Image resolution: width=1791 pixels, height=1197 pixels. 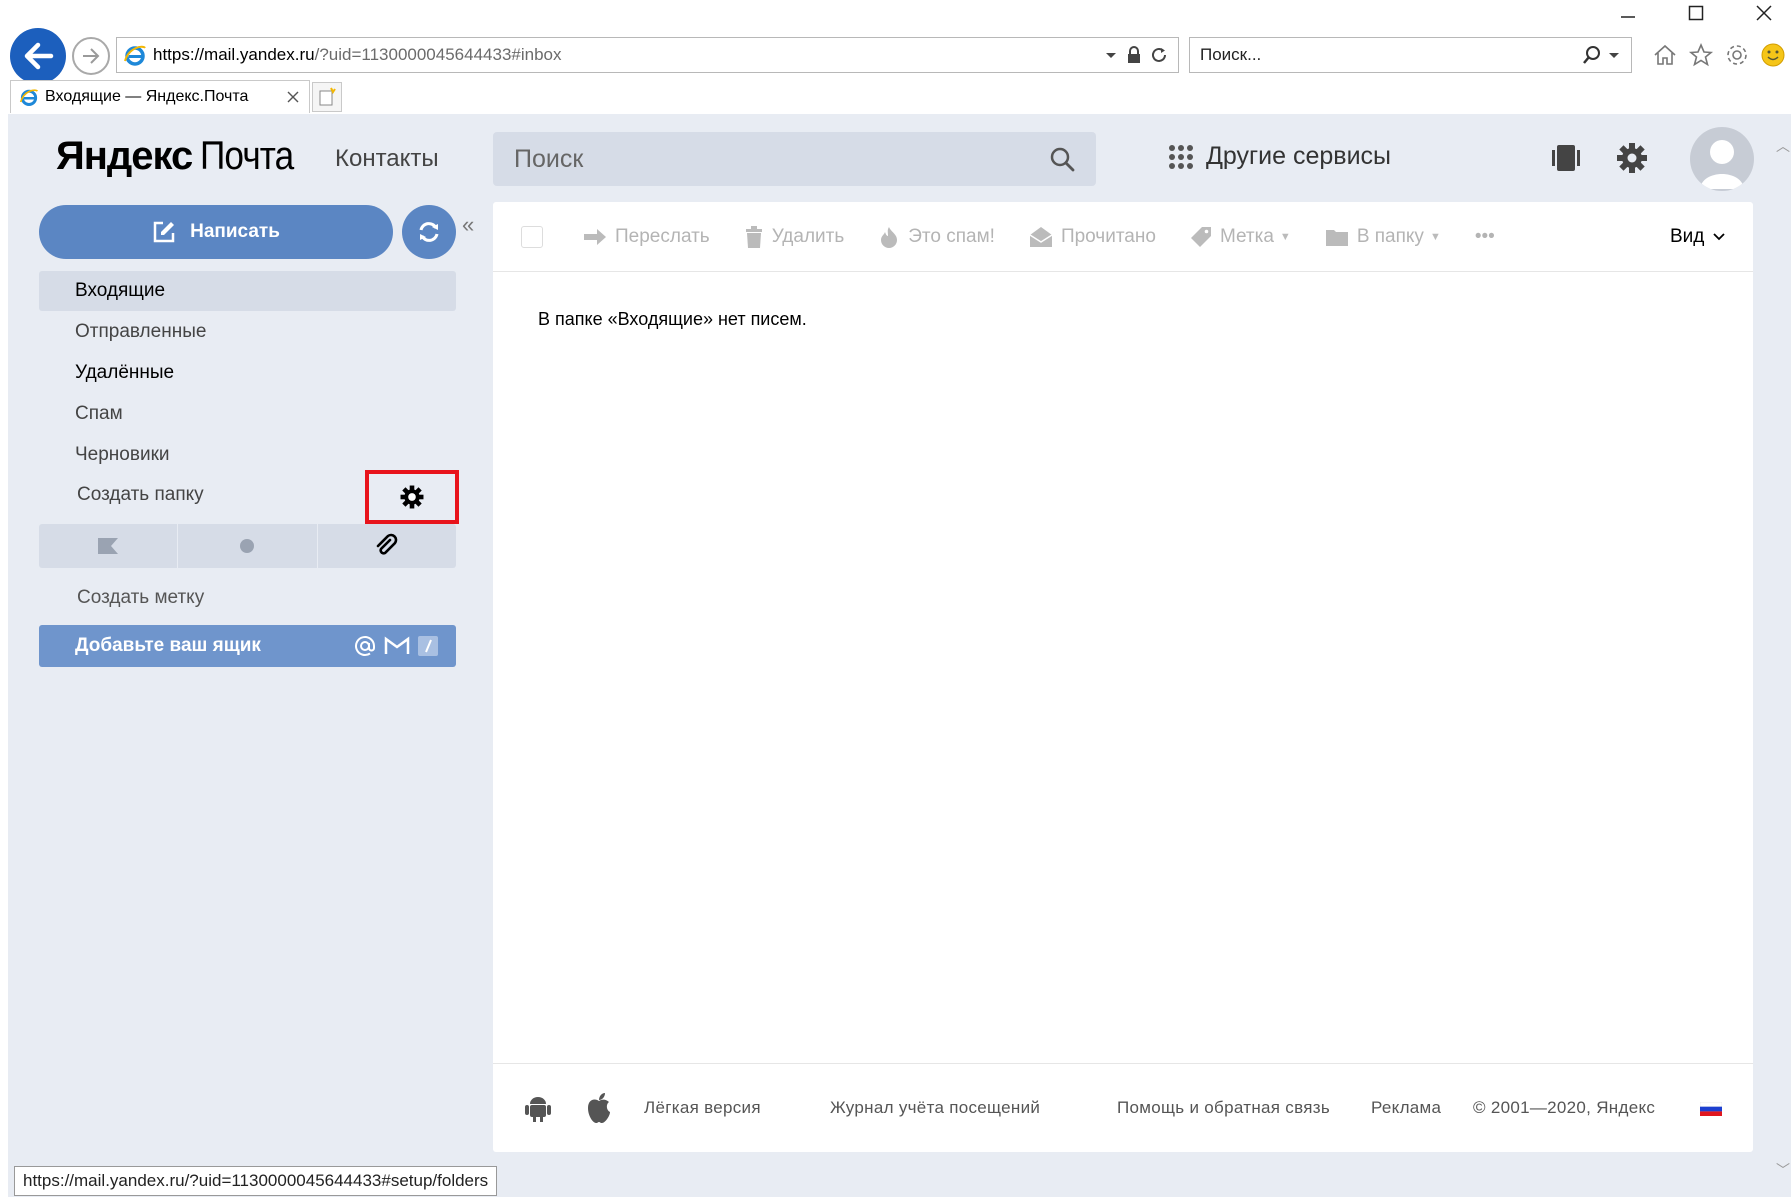 What do you see at coordinates (387, 159) in the screenshot?
I see `contacts-link: Контакты` at bounding box center [387, 159].